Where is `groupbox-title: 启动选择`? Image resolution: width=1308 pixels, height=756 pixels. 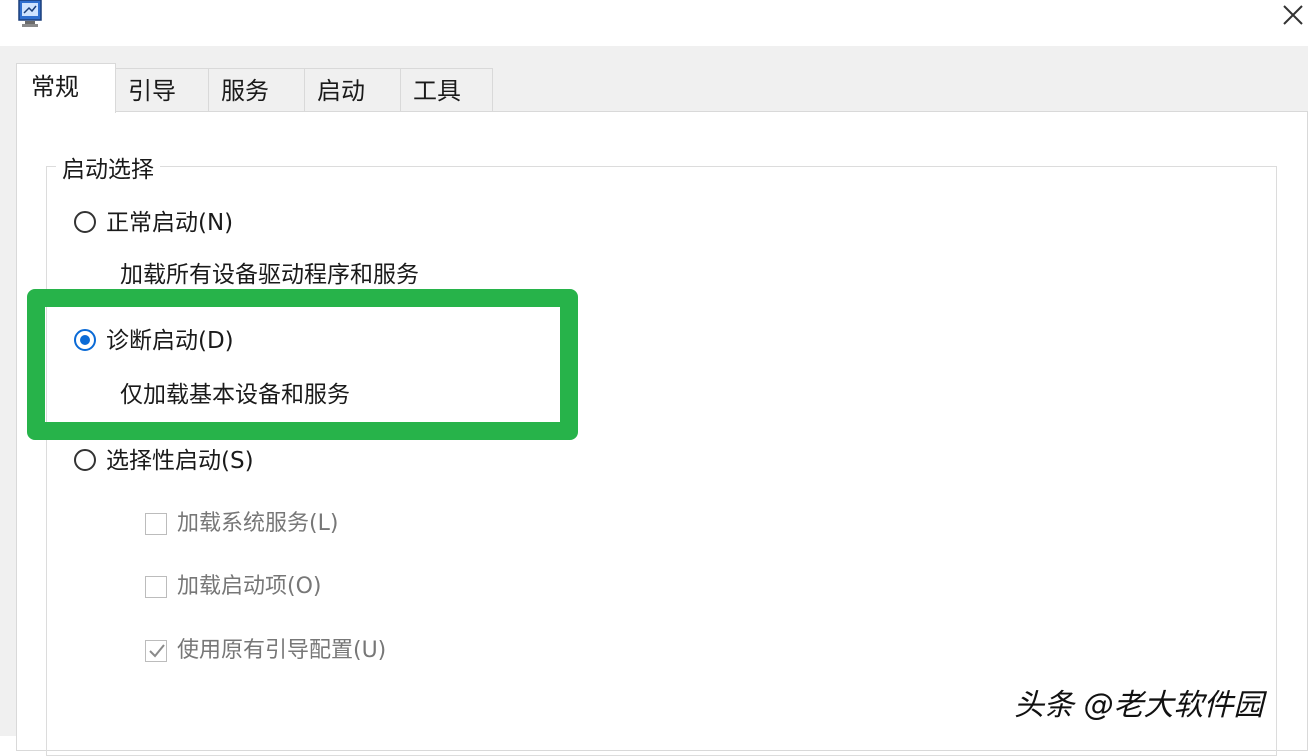
groupbox-title: 启动选择 is located at coordinates (108, 167).